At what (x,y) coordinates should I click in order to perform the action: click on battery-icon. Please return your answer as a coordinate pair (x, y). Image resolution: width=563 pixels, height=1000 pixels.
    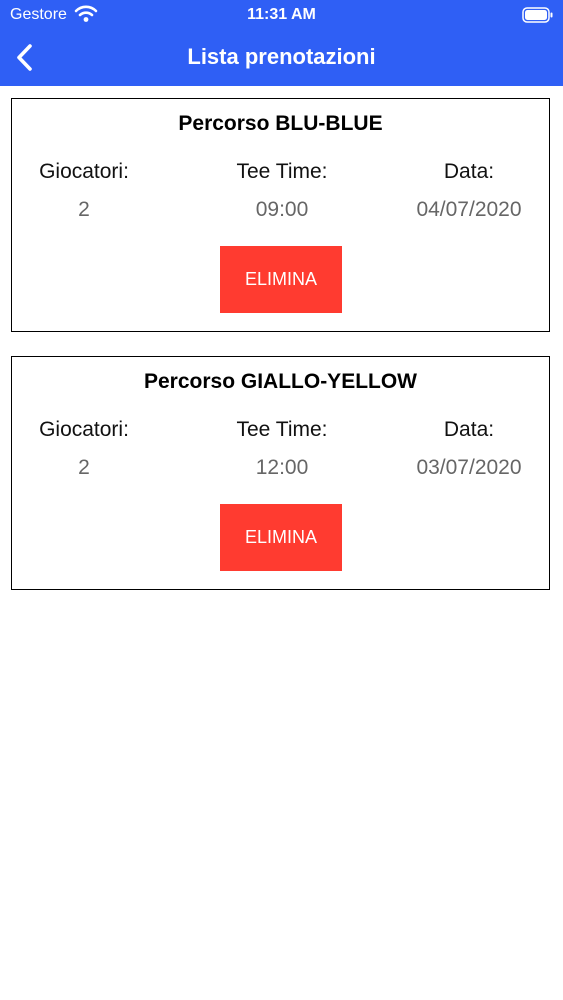
    Looking at the image, I should click on (538, 15).